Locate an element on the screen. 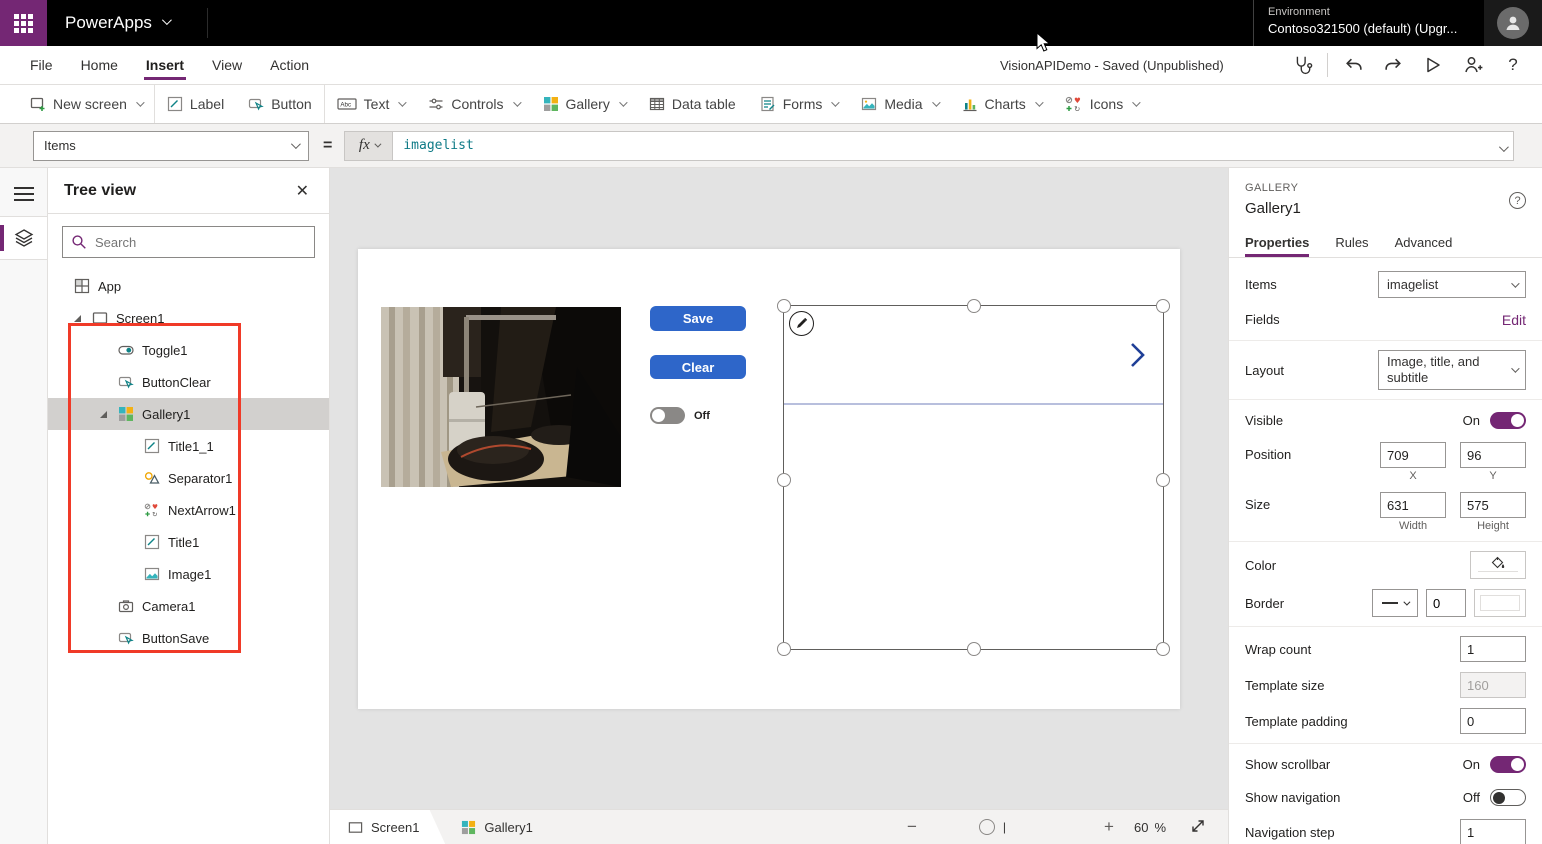  tree-item-app: App is located at coordinates (188, 286).